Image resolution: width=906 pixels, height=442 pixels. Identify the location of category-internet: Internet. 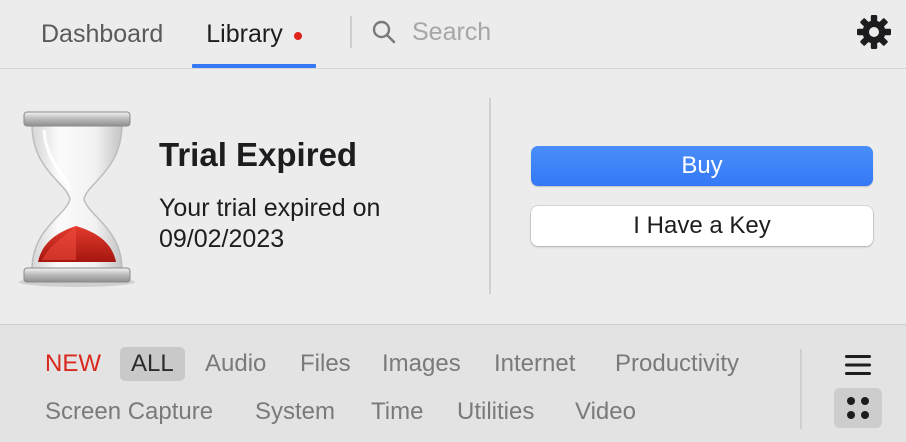
(534, 364).